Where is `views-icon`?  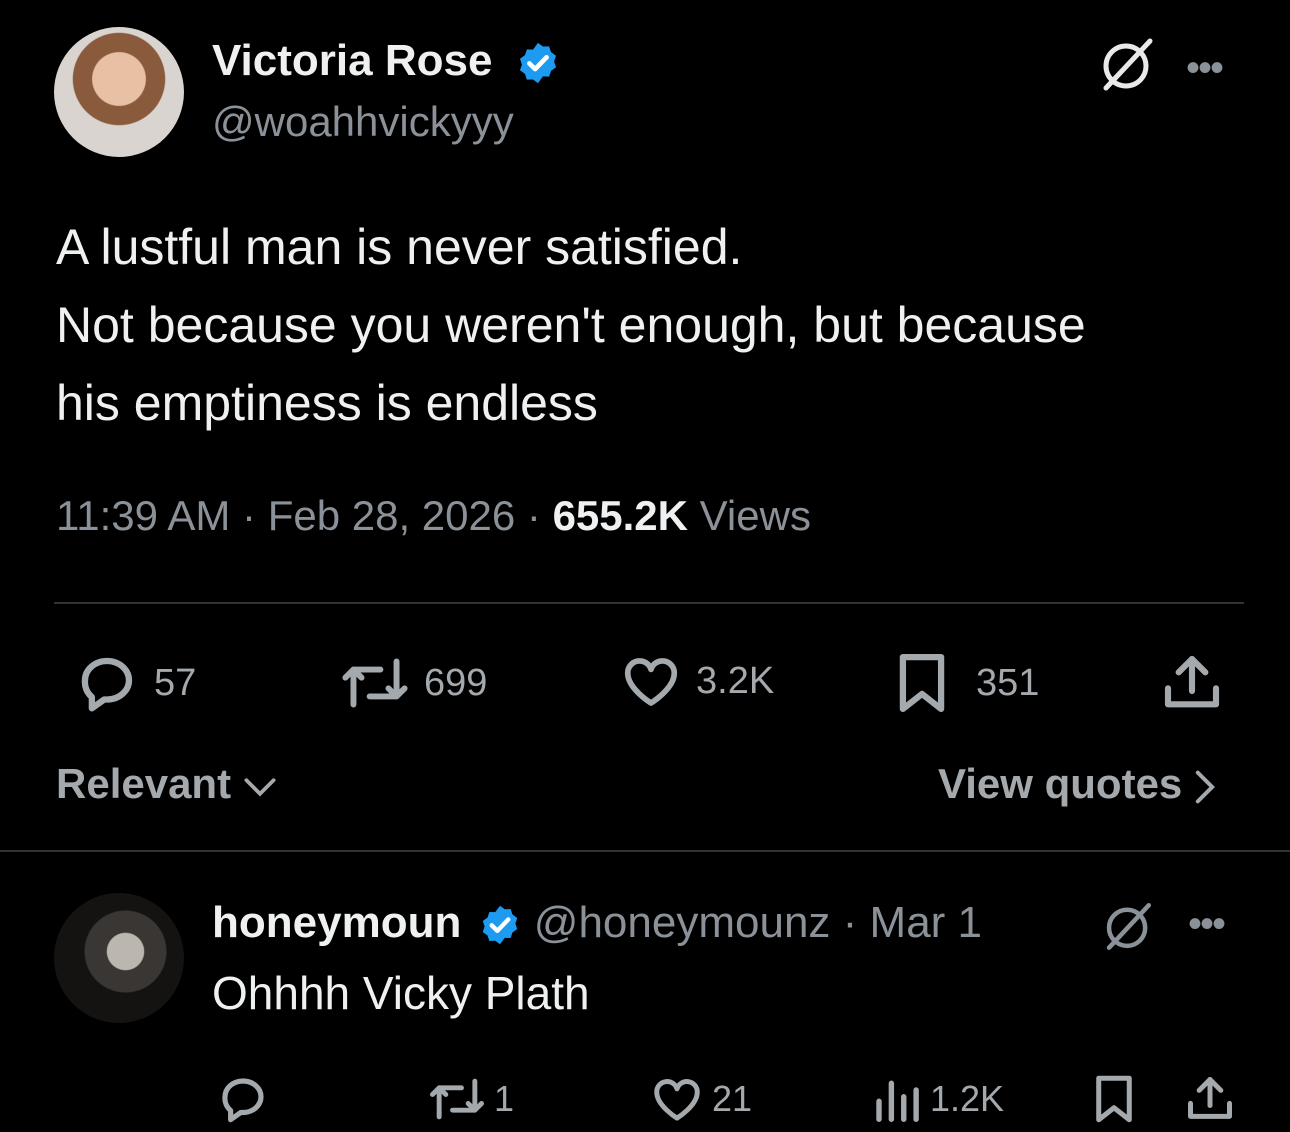
views-icon is located at coordinates (897, 1099).